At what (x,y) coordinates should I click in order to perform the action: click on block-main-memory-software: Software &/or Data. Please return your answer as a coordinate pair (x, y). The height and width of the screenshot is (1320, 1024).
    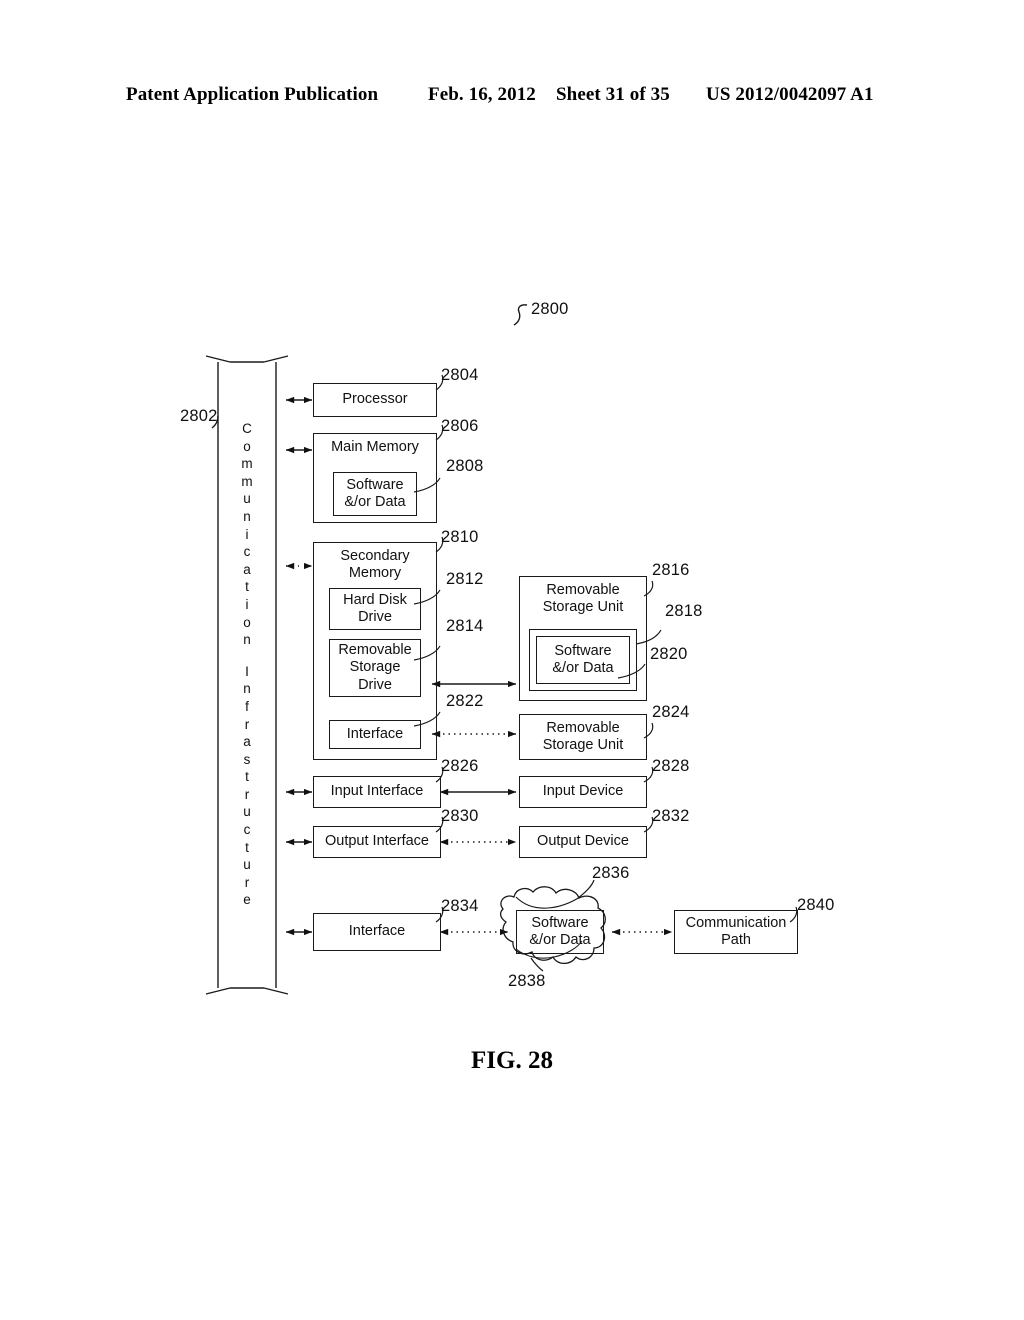
    Looking at the image, I should click on (375, 494).